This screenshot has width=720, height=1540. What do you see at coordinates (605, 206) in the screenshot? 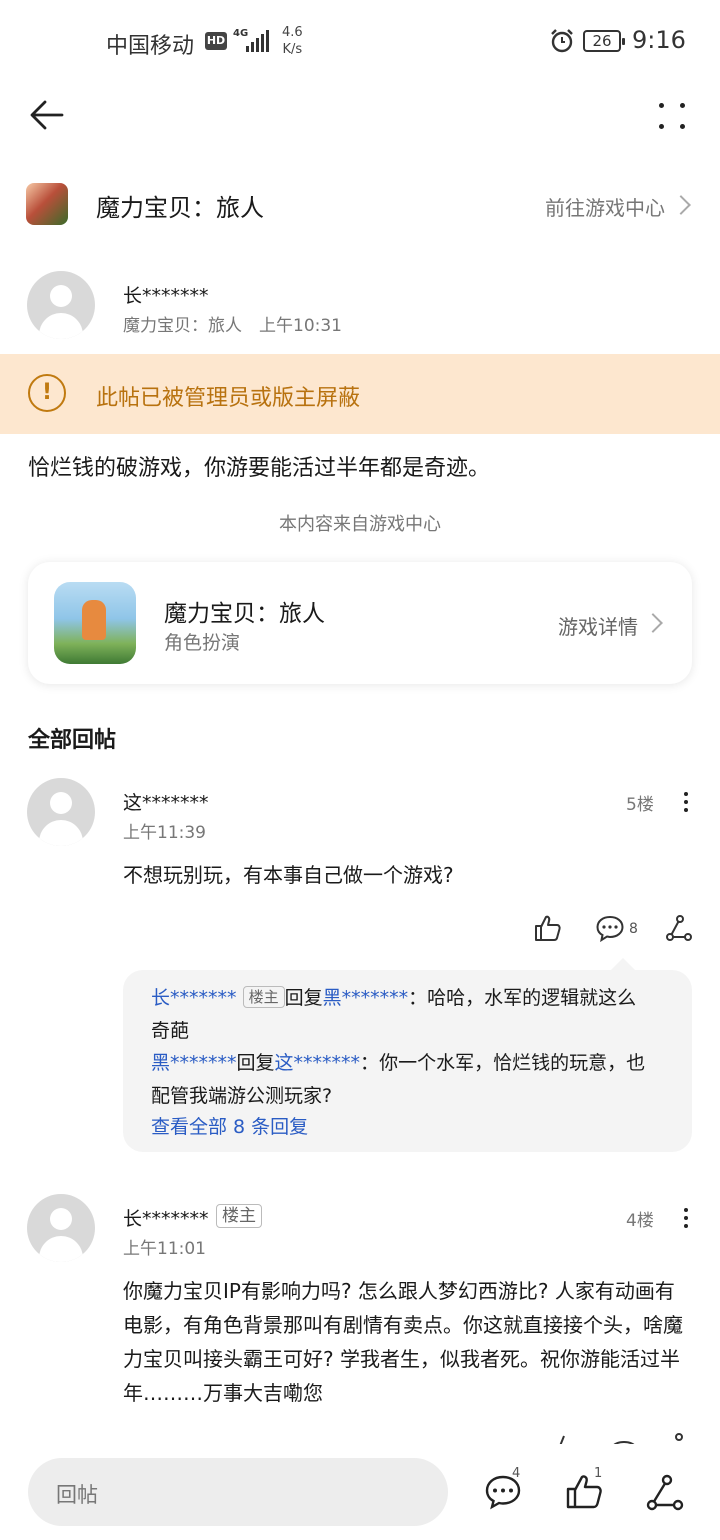
I see `goto-game-center-link: 前往游戏中心` at bounding box center [605, 206].